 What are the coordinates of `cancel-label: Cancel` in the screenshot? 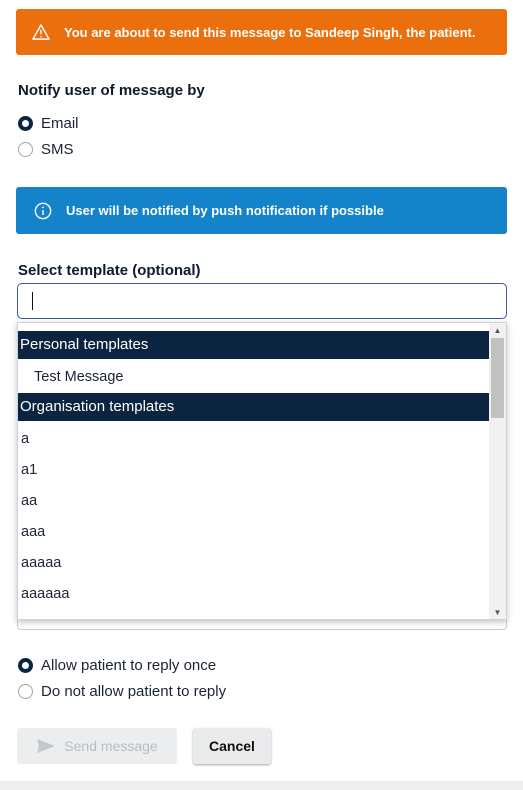 It's located at (232, 746).